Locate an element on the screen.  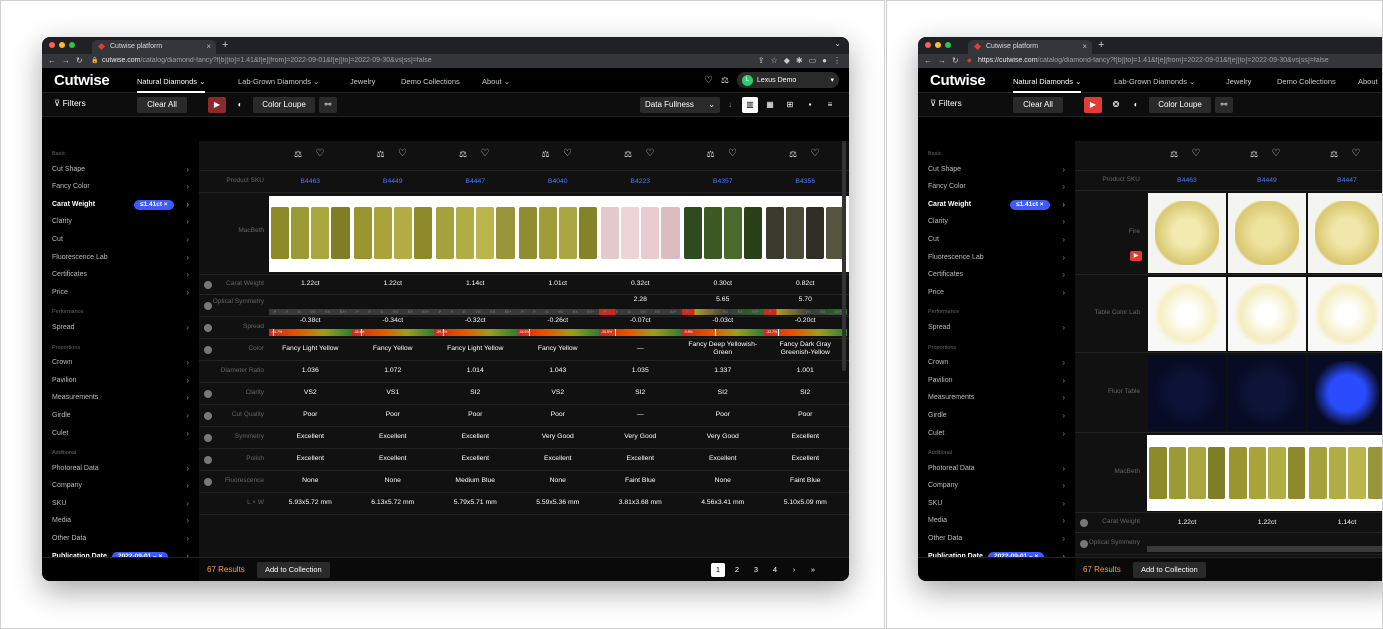
tab-list-chevron-icon: ⌄ is located at coordinates (837, 43).